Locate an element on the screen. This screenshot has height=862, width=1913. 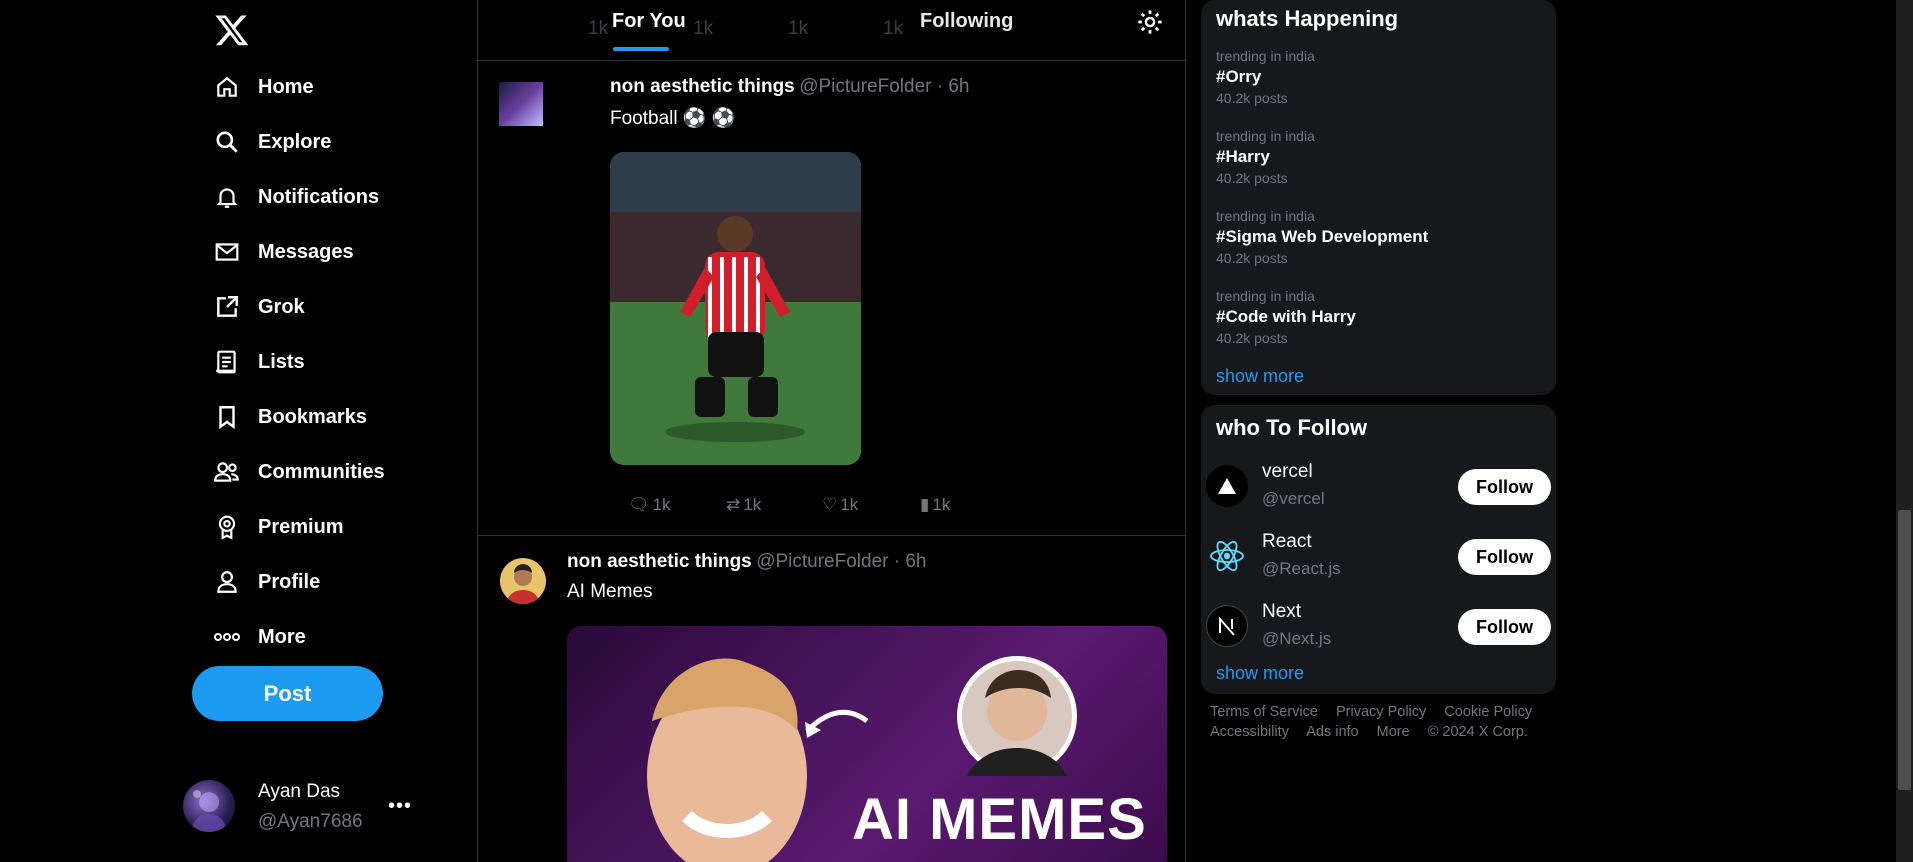
suggestion-handle: @vercel is located at coordinates (1293, 498).